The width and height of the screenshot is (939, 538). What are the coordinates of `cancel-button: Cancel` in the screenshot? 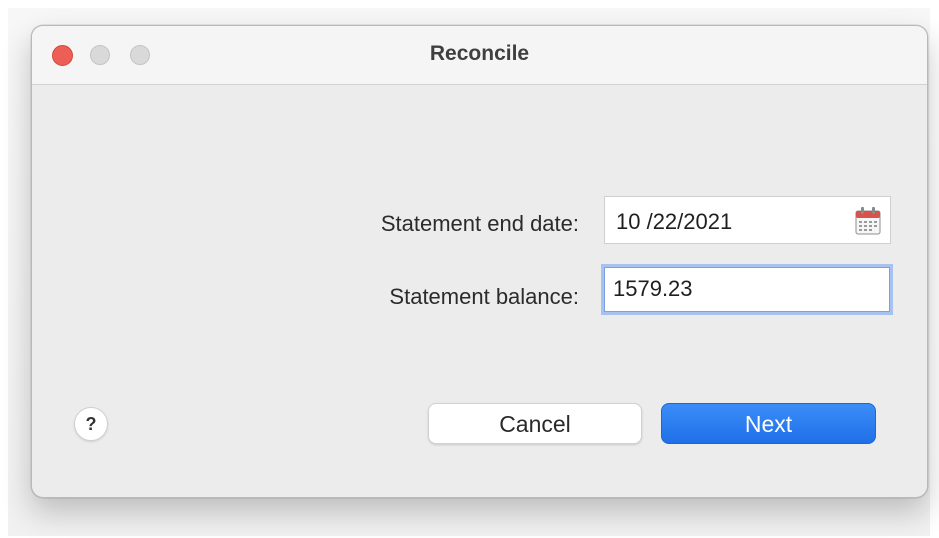 It's located at (535, 423).